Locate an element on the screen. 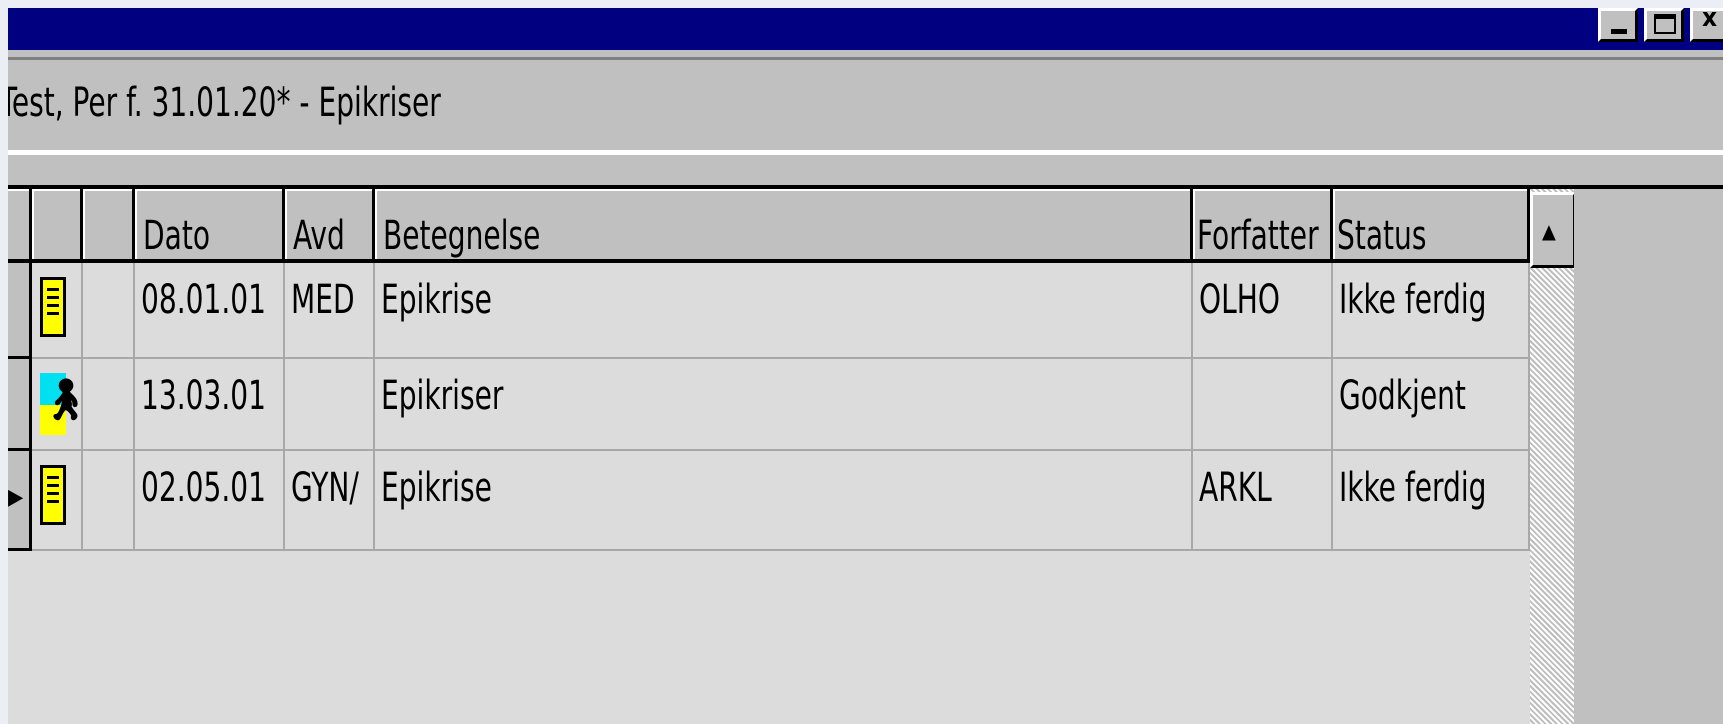 This screenshot has height=724, width=1723. forfatter-value: OLHO is located at coordinates (1239, 300).